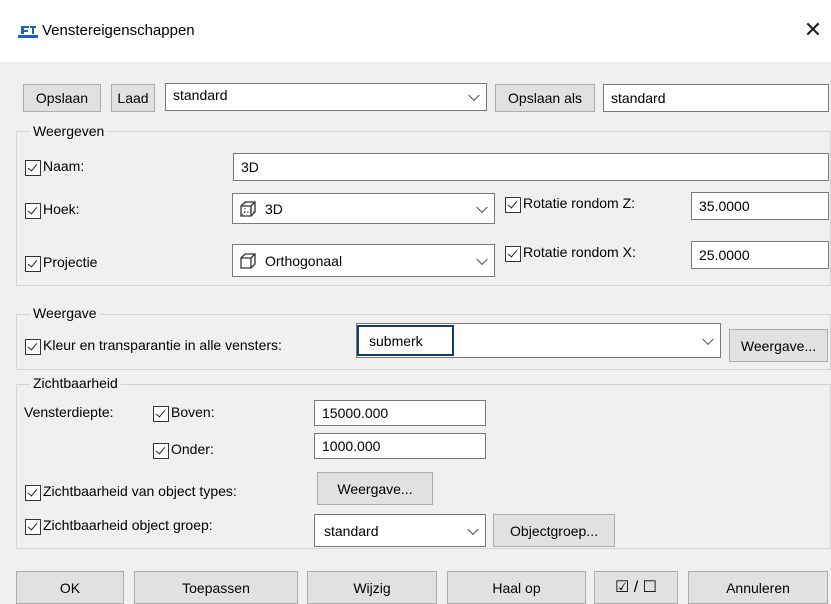 The height and width of the screenshot is (604, 831). Describe the element at coordinates (33, 264) in the screenshot. I see `projectie-checkbox` at that location.